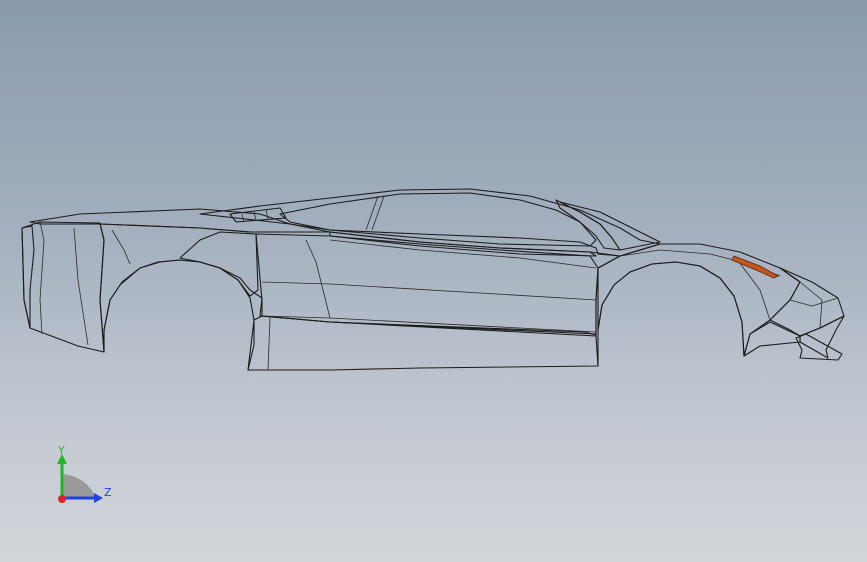 Image resolution: width=867 pixels, height=562 pixels. I want to click on rear-tail-face, so click(28, 277).